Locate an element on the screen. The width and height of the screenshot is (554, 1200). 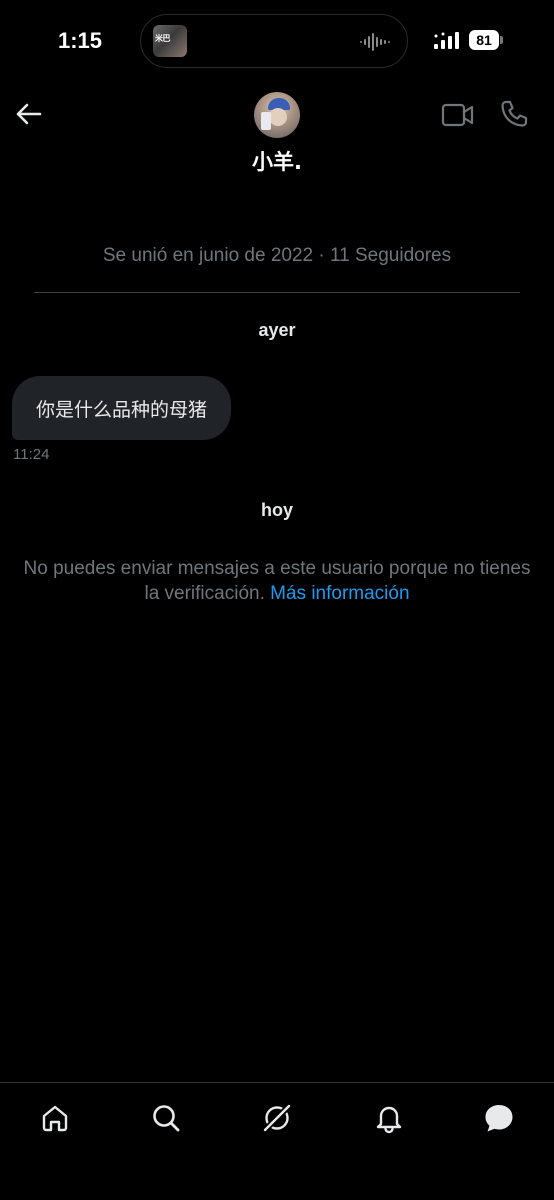
received-message-bubble: 你是什么品种的母猪 is located at coordinates (122, 408).